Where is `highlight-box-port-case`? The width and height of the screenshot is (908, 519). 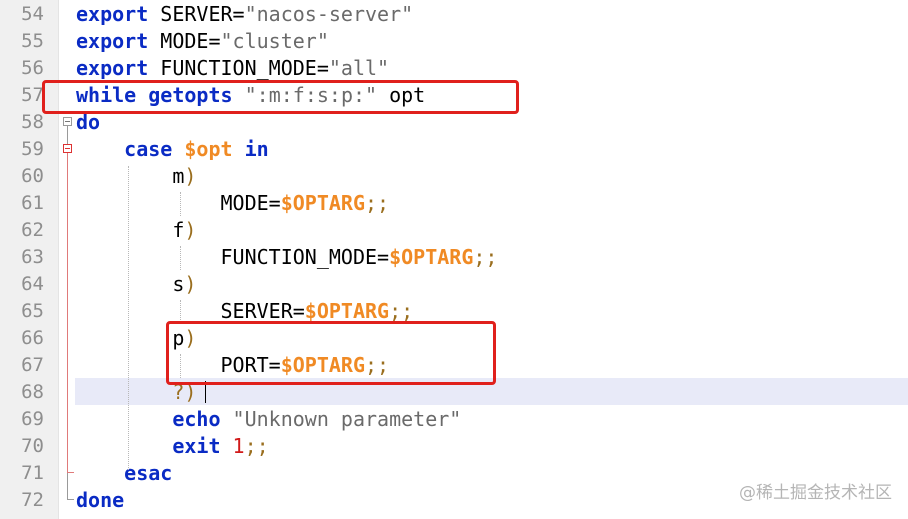
highlight-box-port-case is located at coordinates (331, 353).